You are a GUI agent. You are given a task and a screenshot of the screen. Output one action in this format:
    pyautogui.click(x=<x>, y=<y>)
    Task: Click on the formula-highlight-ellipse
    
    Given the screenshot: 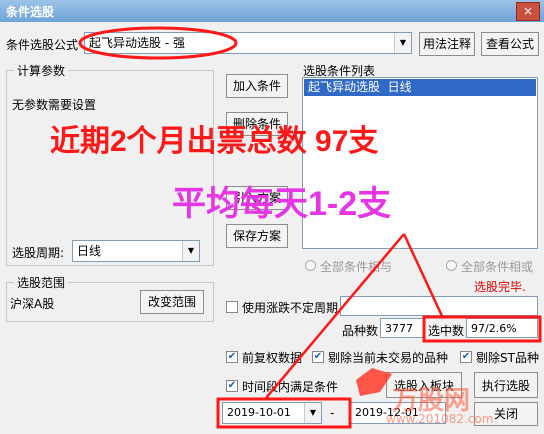 What is the action you would take?
    pyautogui.click(x=158, y=43)
    